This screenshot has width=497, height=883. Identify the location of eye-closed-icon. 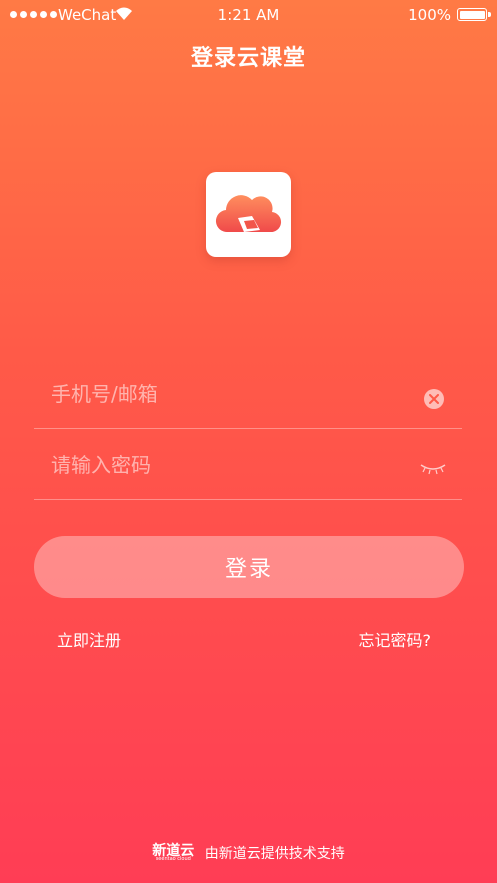
(433, 469).